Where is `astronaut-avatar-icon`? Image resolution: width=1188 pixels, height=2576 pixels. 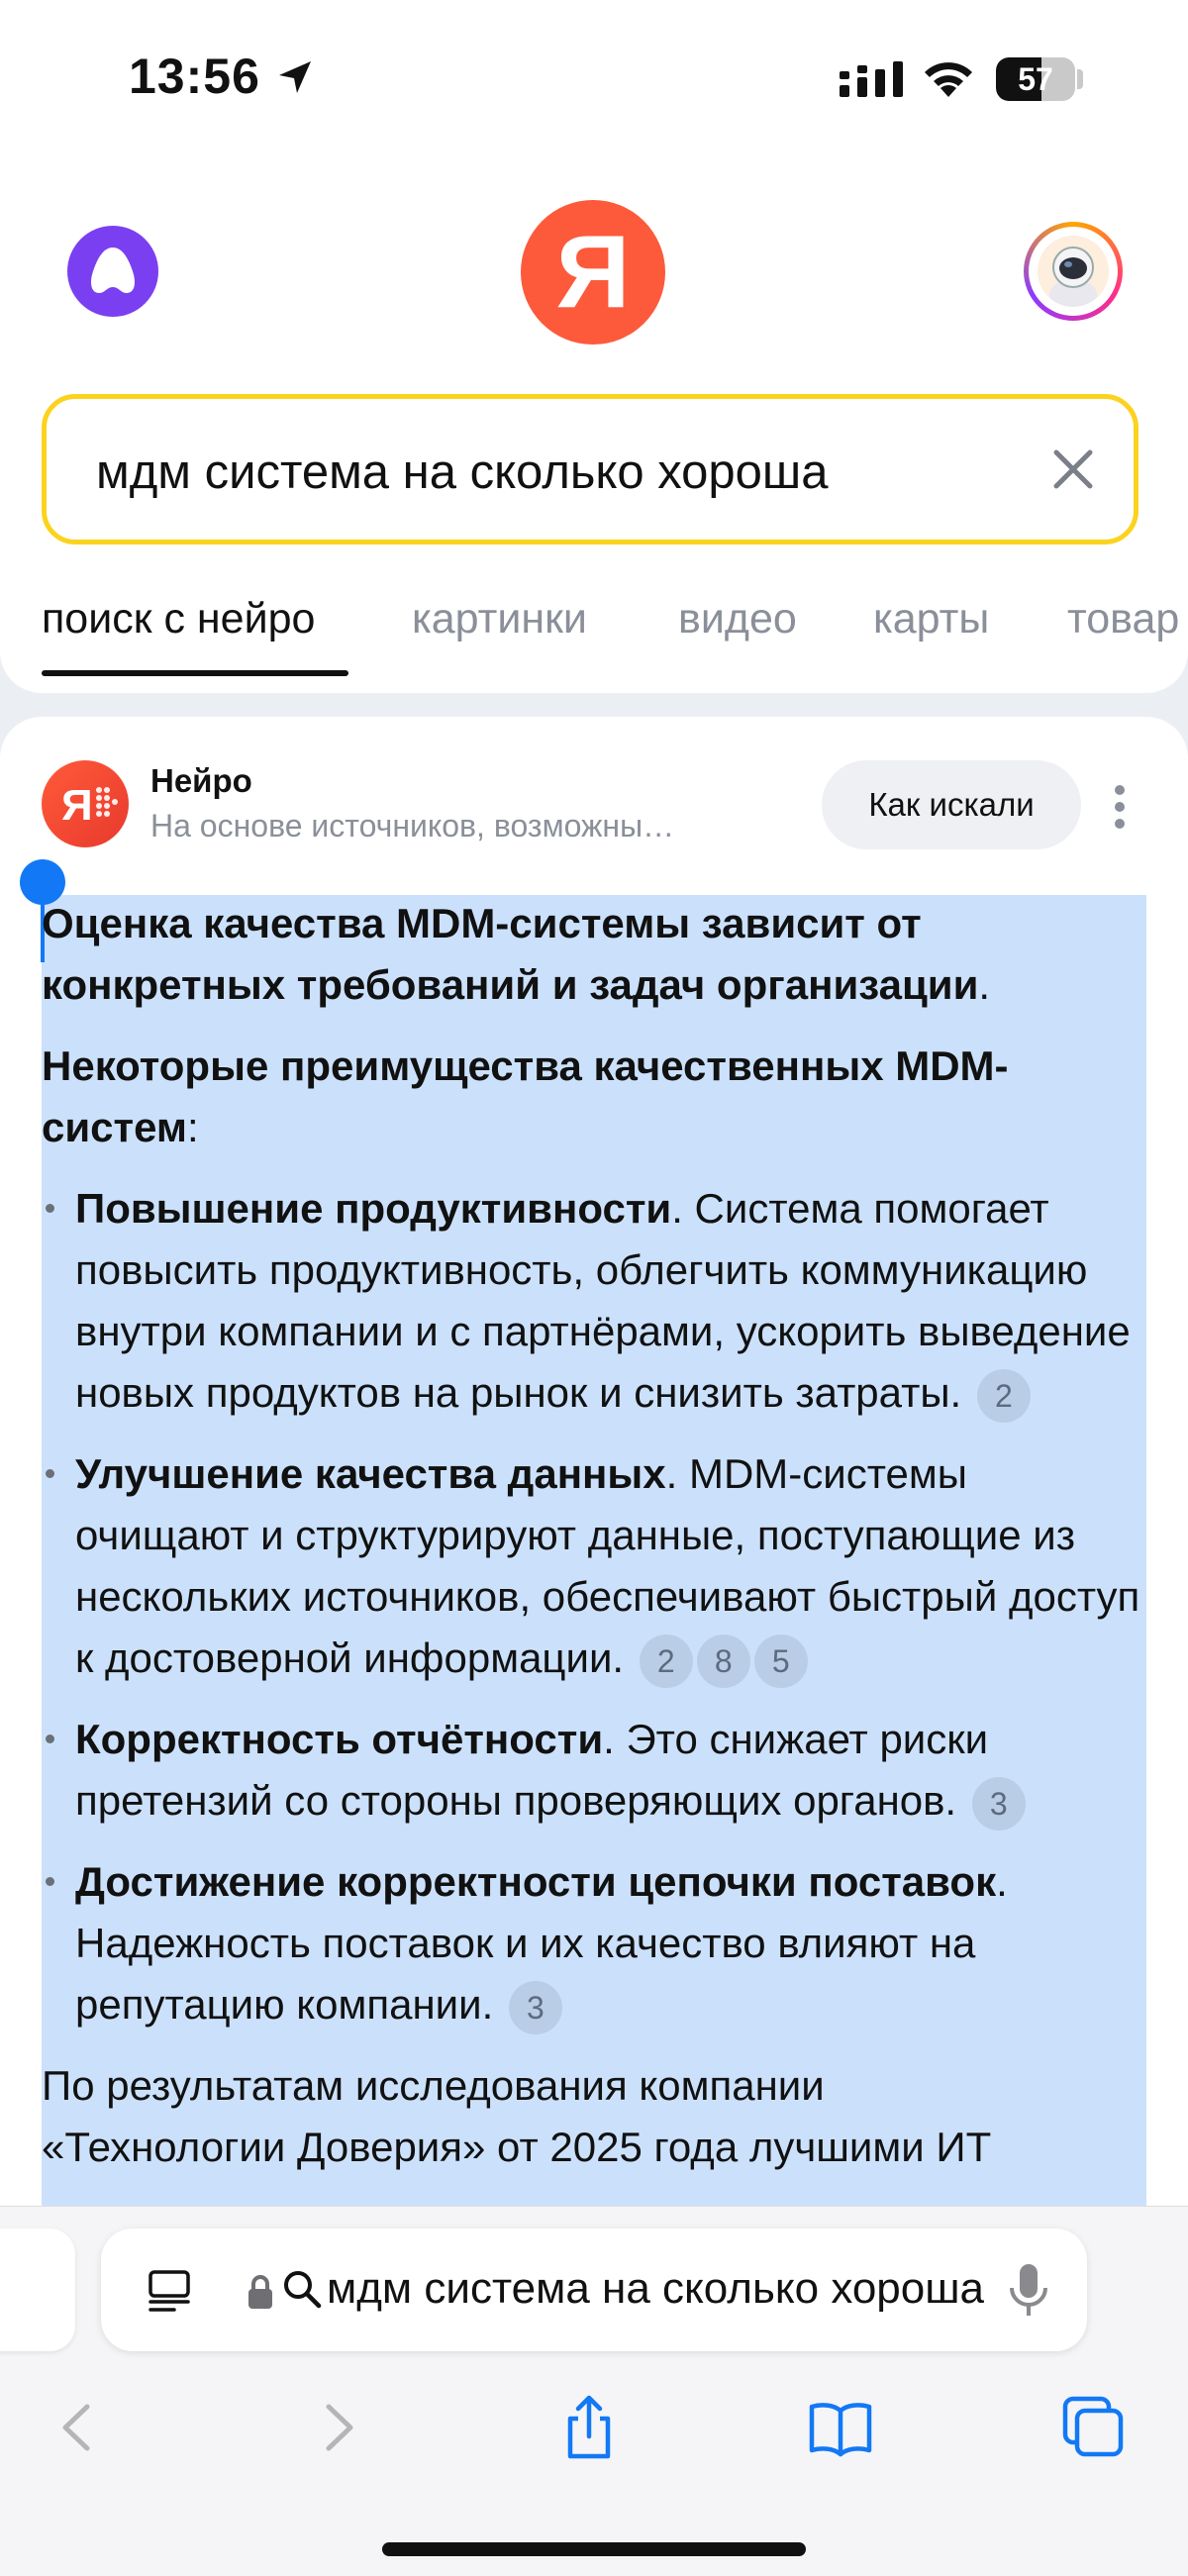
astronaut-avatar-icon is located at coordinates (1073, 271).